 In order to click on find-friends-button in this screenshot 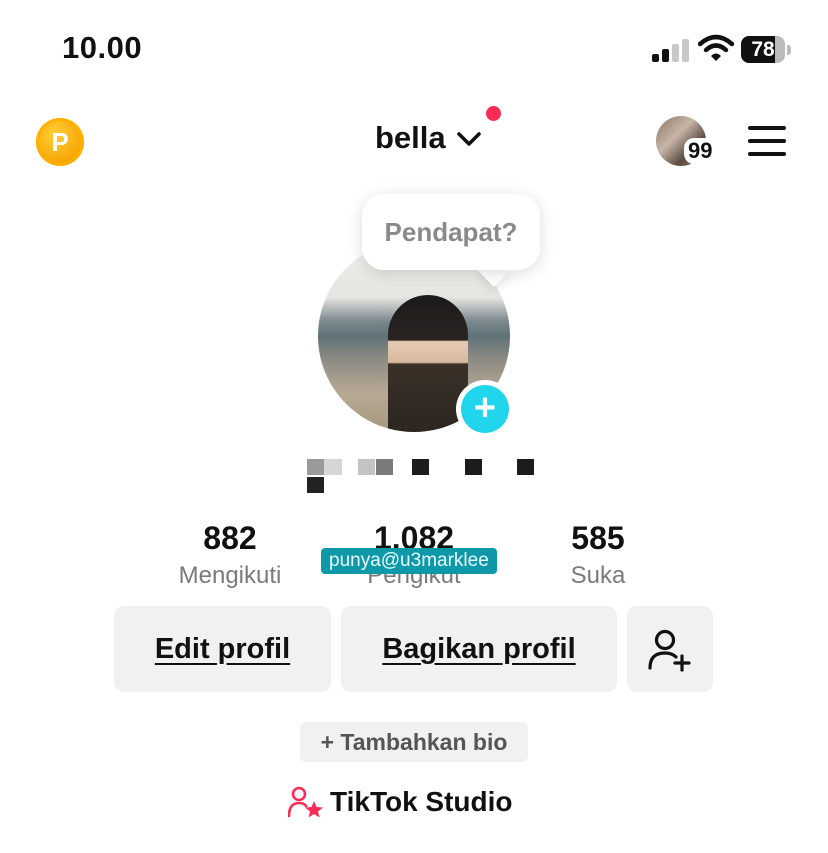, I will do `click(670, 649)`.